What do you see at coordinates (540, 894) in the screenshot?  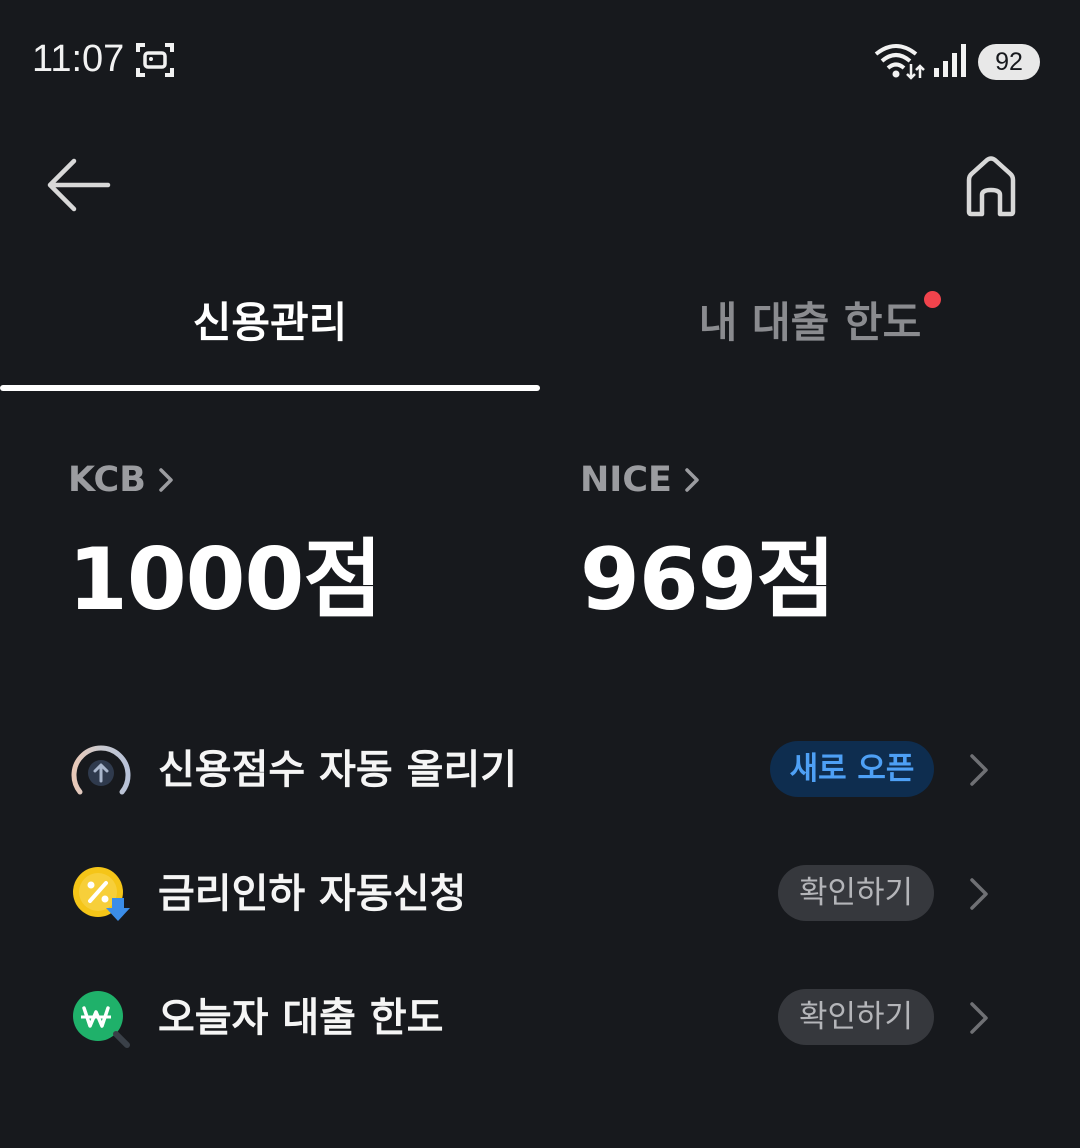 I see `list-item-rate-cut-request: 금리인하 자동신청 확인하기` at bounding box center [540, 894].